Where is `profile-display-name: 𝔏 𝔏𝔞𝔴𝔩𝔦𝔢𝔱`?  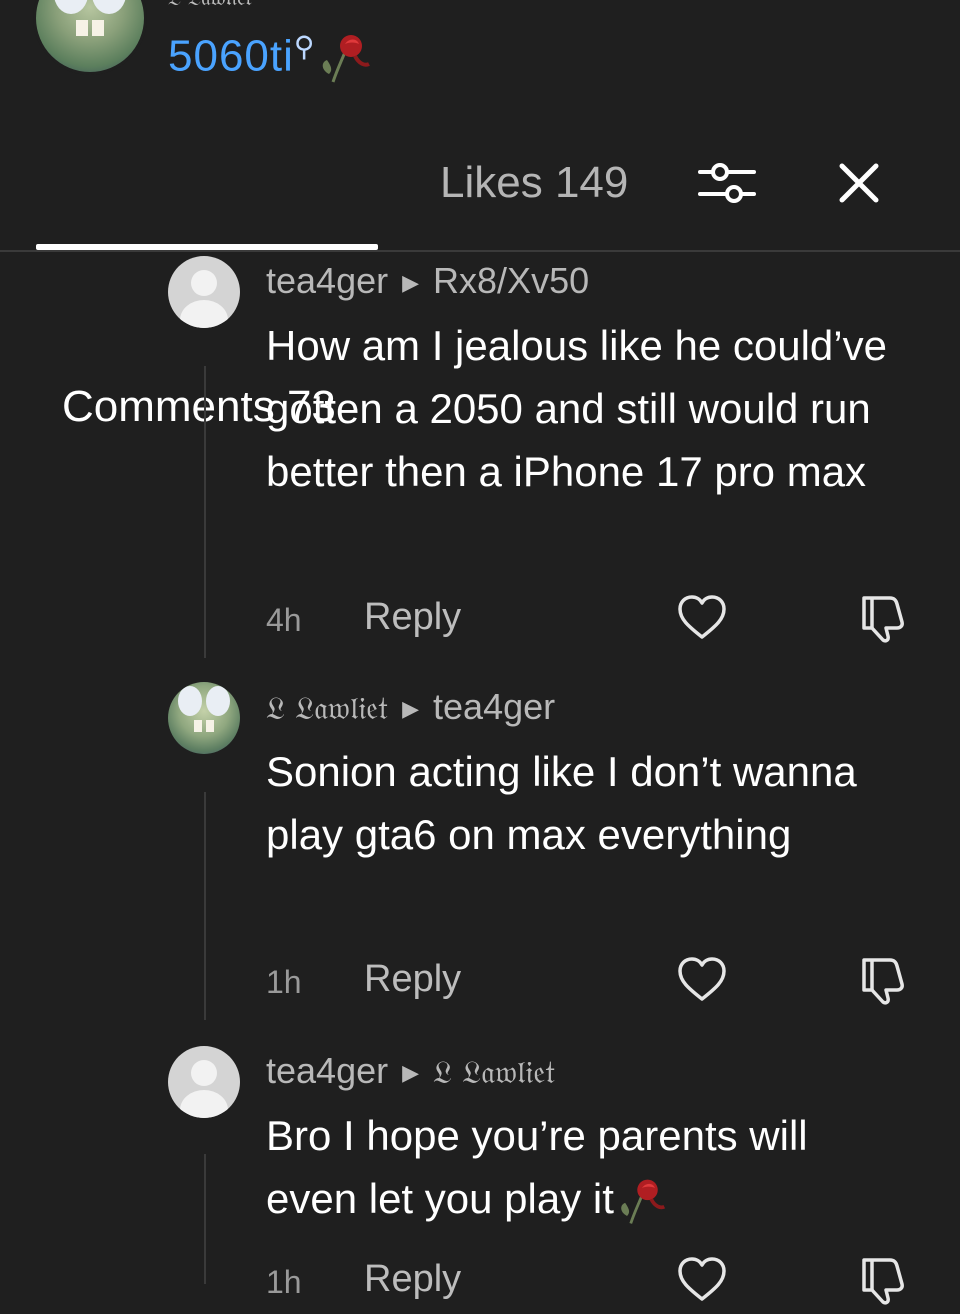 profile-display-name: 𝔏 𝔏𝔞𝔴𝔩𝔦𝔢𝔱 is located at coordinates (210, 5).